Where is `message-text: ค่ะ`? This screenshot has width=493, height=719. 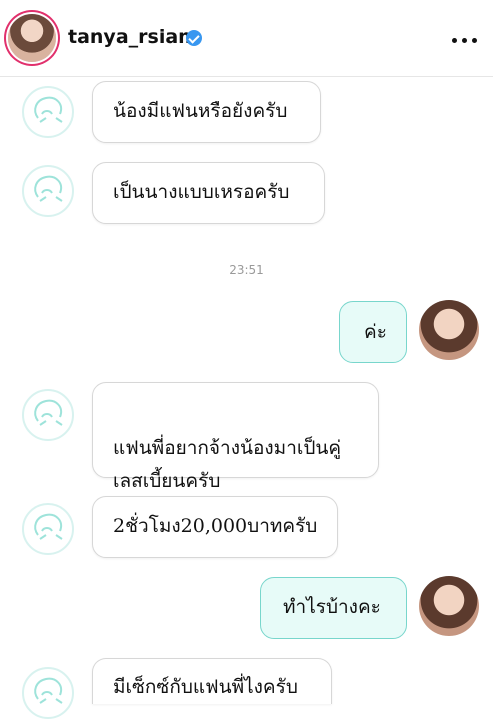
message-text: ค่ะ is located at coordinates (375, 332).